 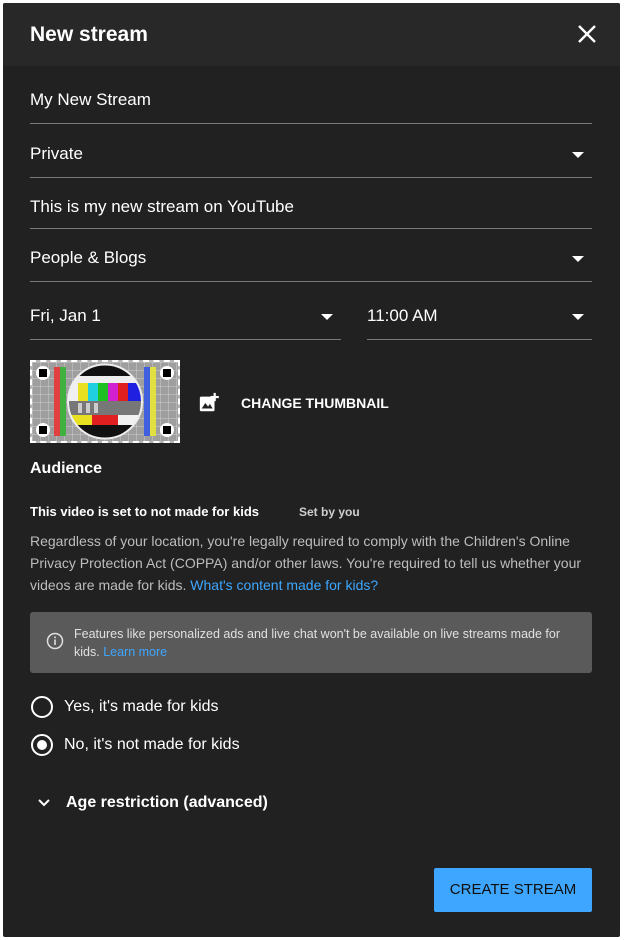 What do you see at coordinates (55, 641) in the screenshot?
I see `info-icon` at bounding box center [55, 641].